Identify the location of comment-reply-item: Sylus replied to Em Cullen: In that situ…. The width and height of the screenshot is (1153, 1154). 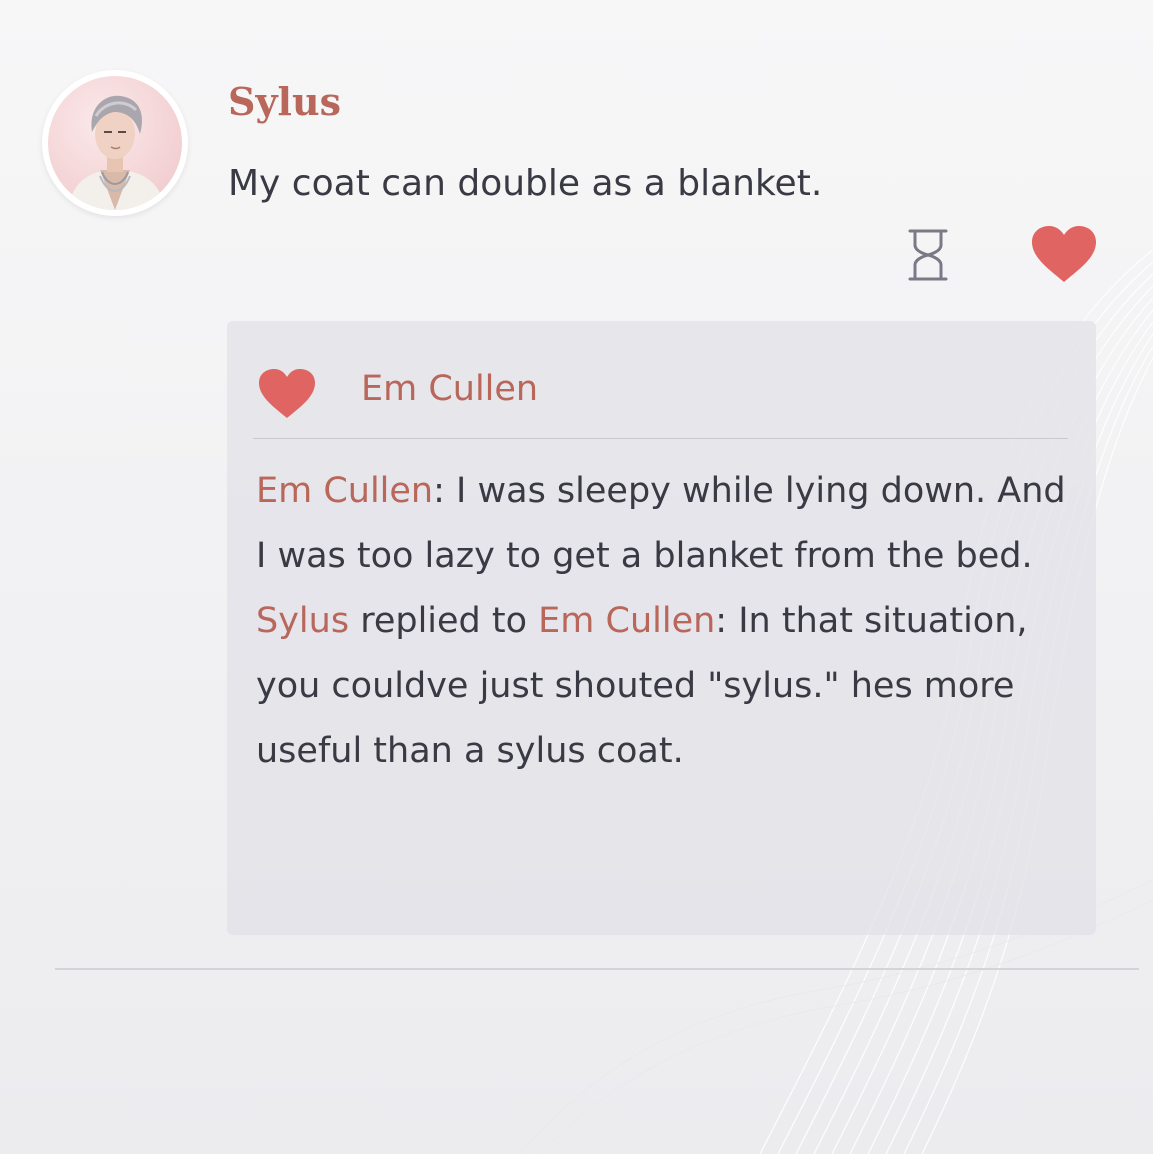
(666, 686).